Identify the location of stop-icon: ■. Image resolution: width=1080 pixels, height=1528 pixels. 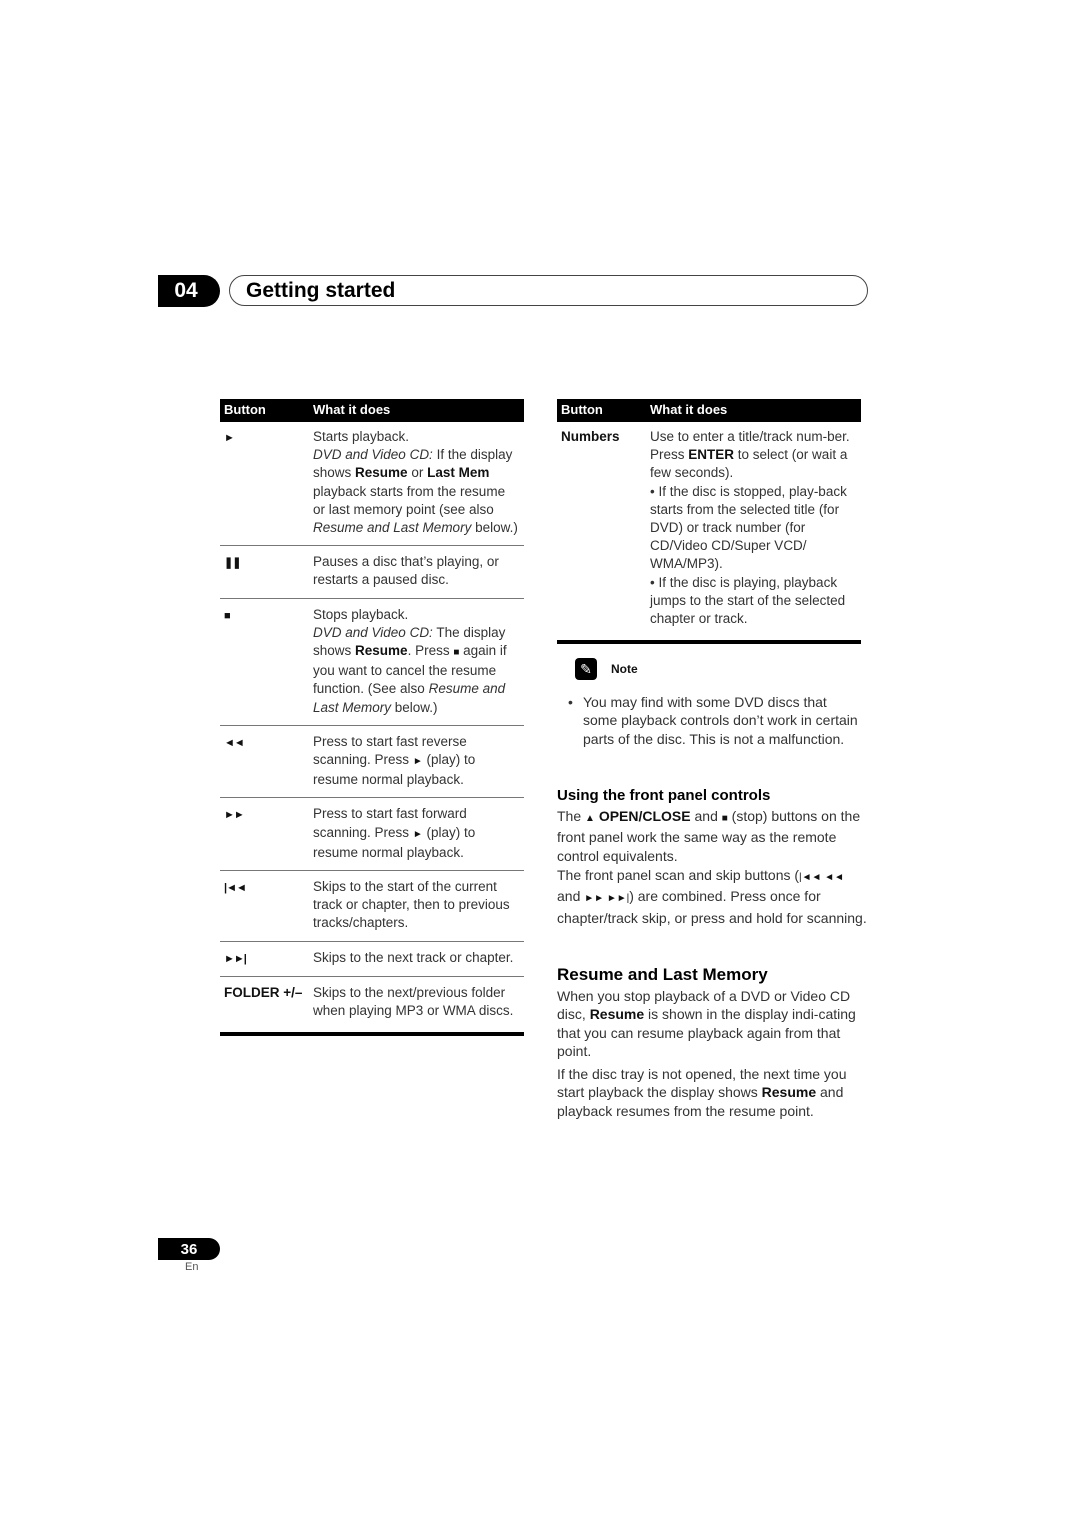
(227, 615).